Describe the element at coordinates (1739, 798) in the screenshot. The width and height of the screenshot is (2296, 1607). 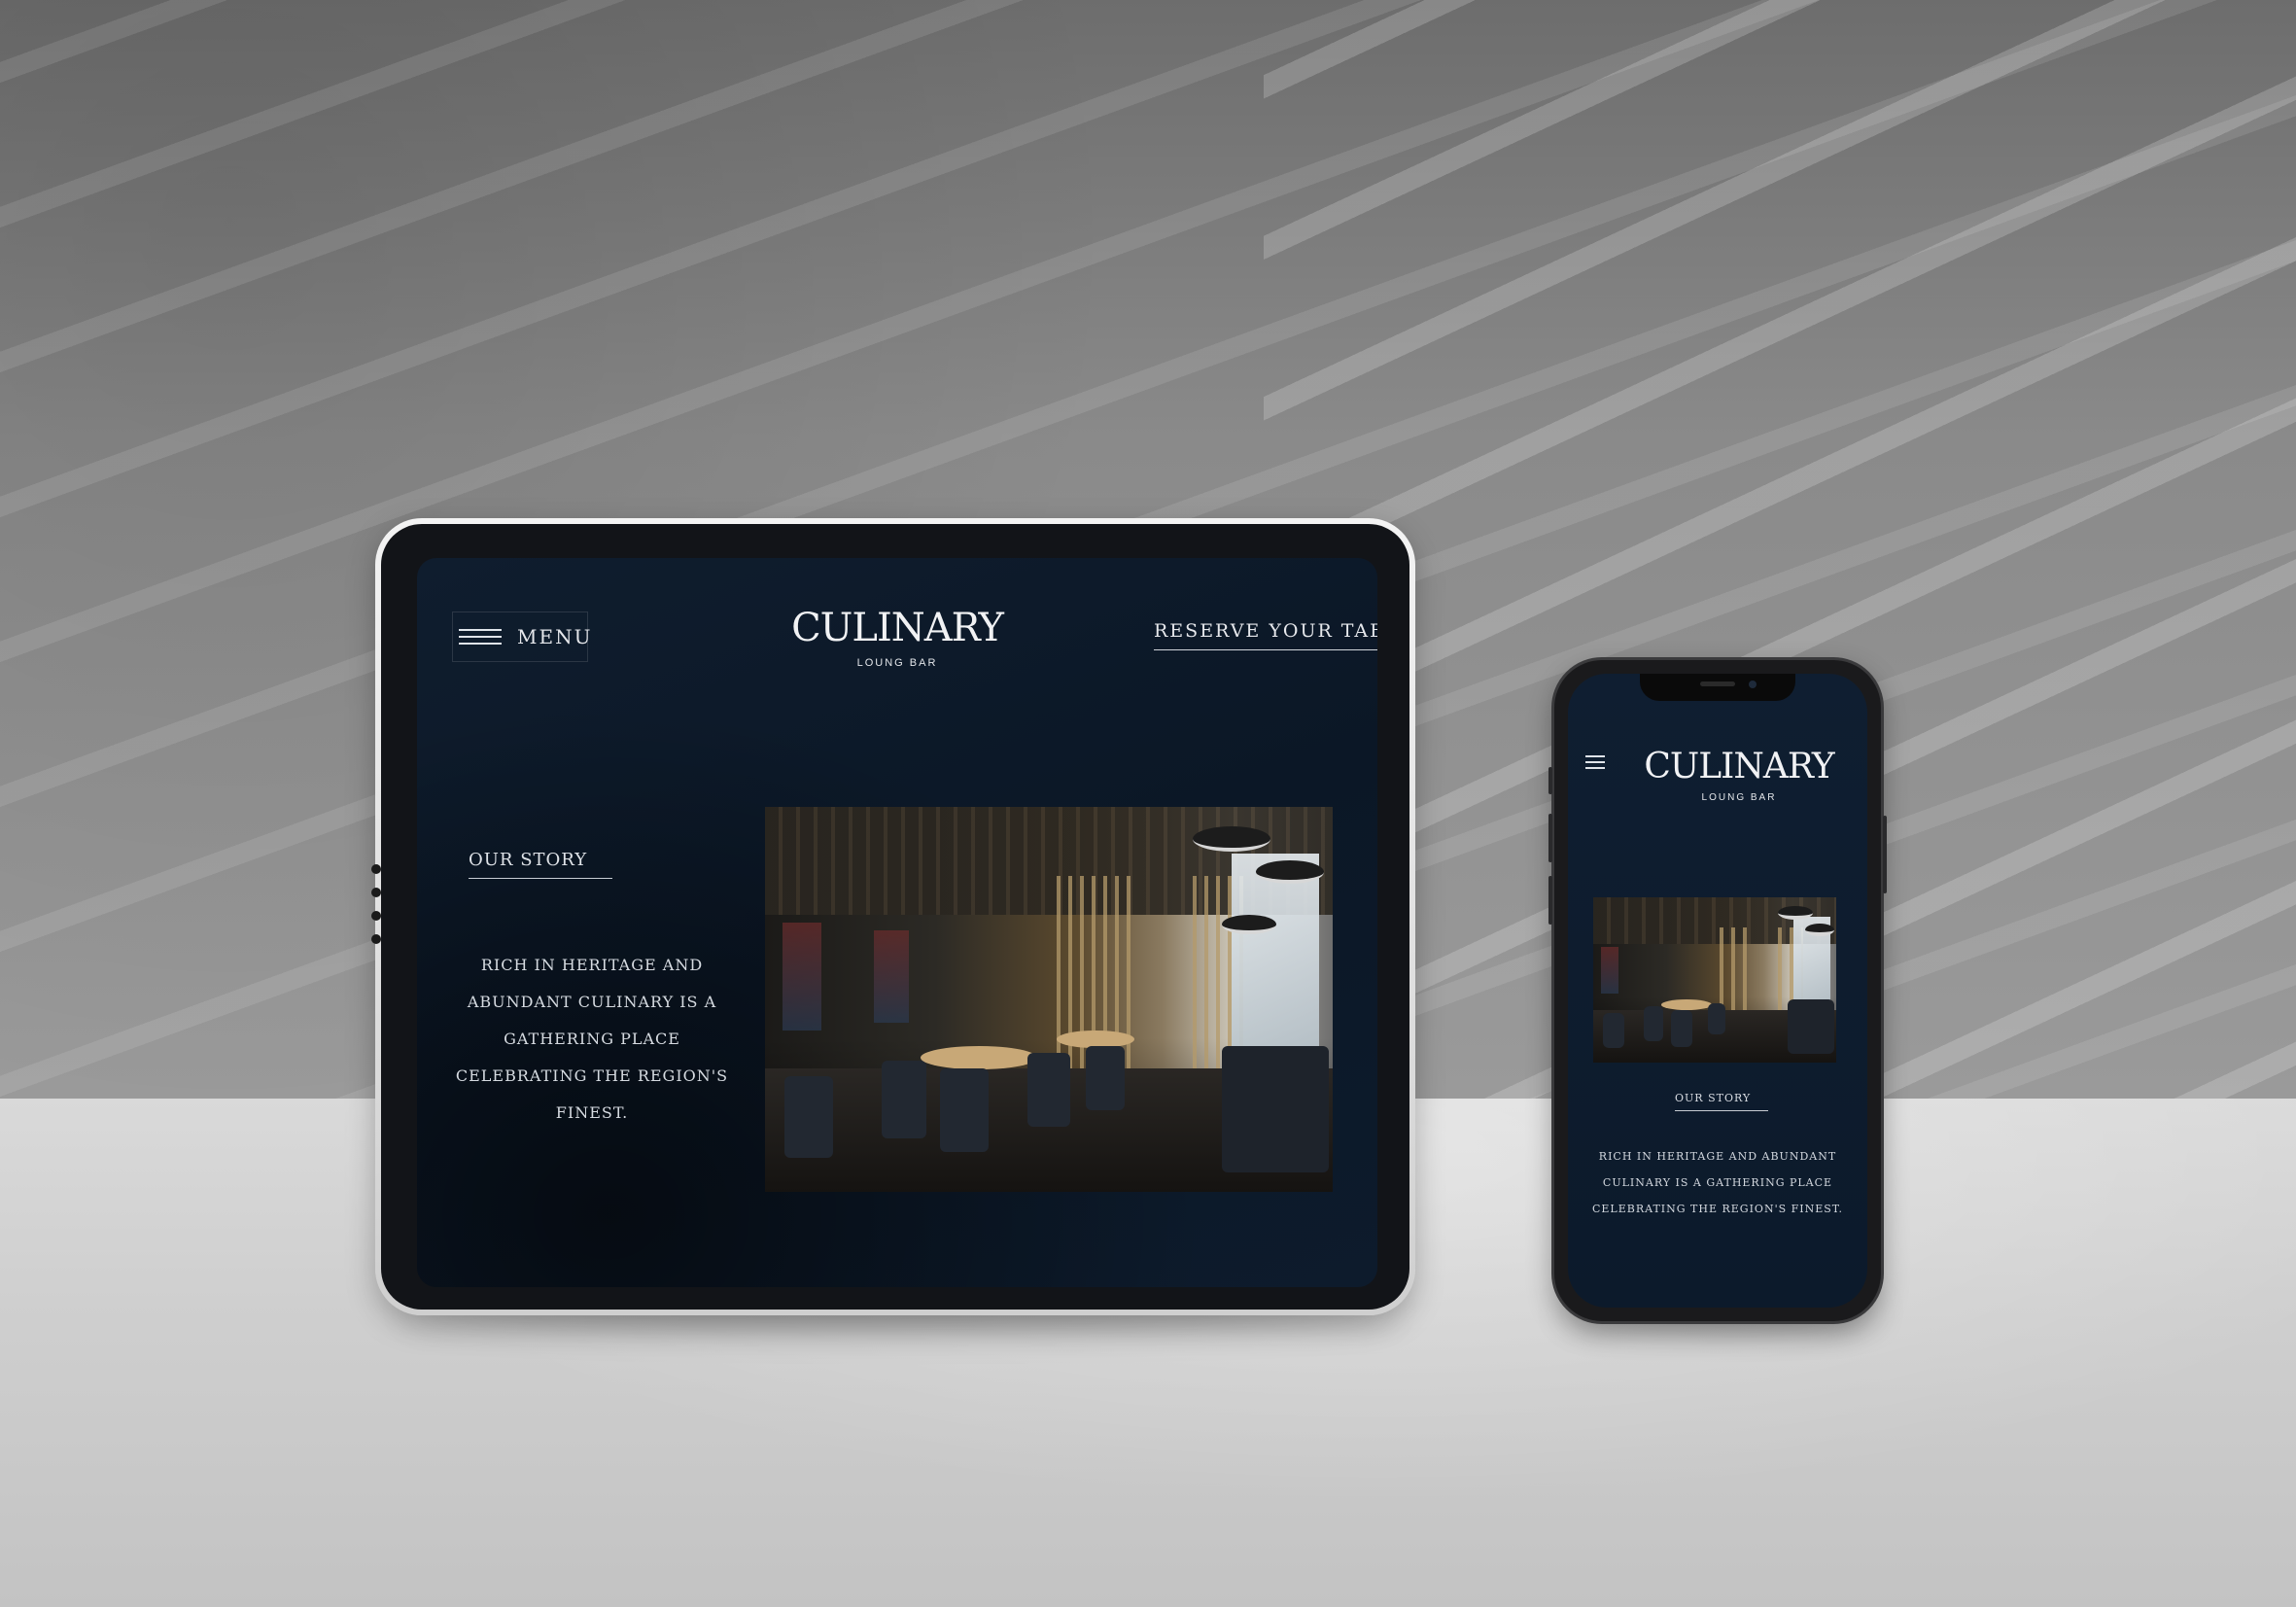
I see `phone-logo-subtitle: LOUNG BAR` at that location.